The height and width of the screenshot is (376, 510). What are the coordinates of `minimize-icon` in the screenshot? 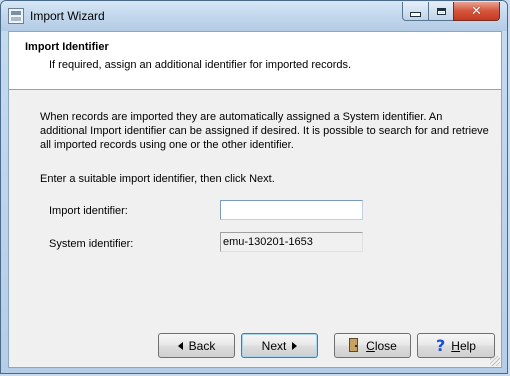 It's located at (415, 14).